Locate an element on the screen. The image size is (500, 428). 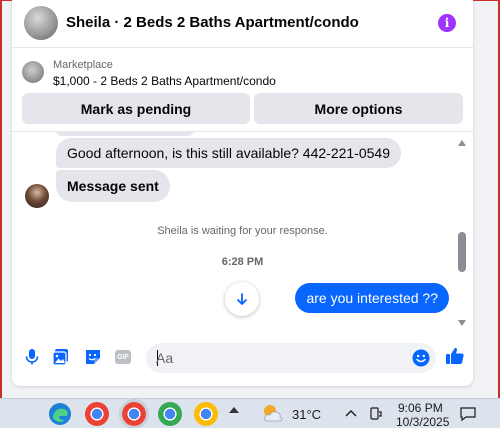
scrollbar is located at coordinates (464, 234).